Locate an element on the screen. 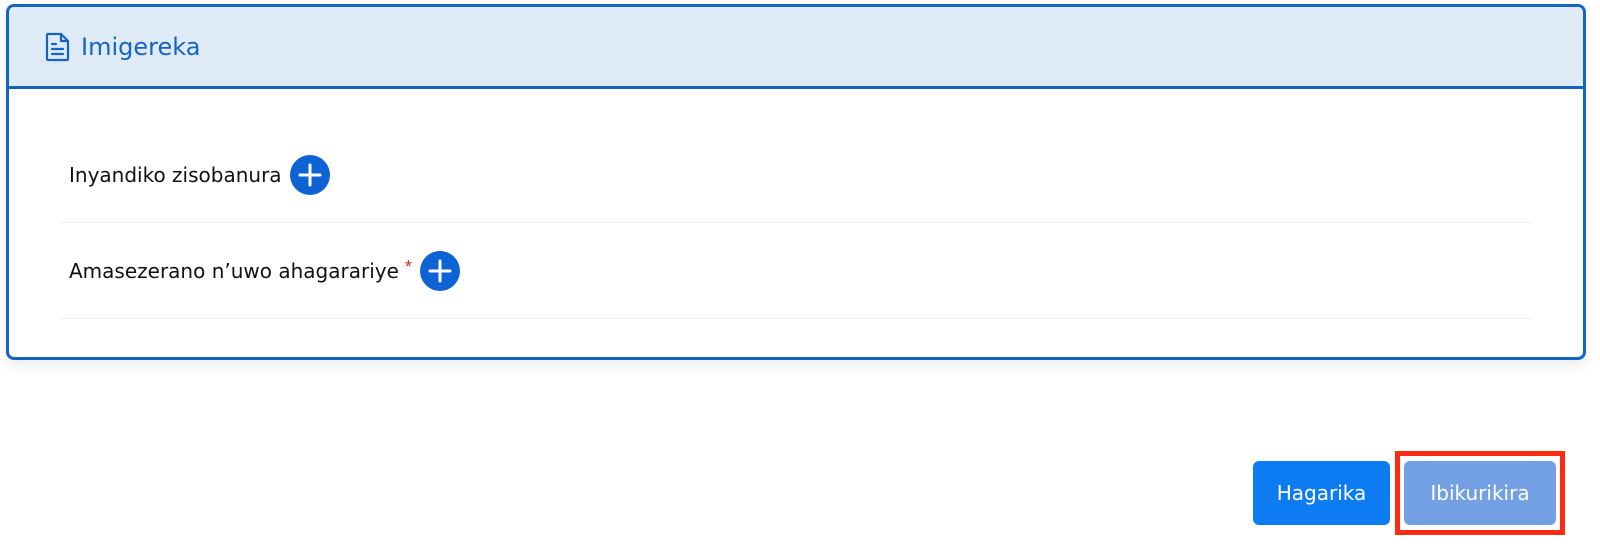 This screenshot has width=1600, height=555. field-label: Inyandiko zisobanura is located at coordinates (175, 174).